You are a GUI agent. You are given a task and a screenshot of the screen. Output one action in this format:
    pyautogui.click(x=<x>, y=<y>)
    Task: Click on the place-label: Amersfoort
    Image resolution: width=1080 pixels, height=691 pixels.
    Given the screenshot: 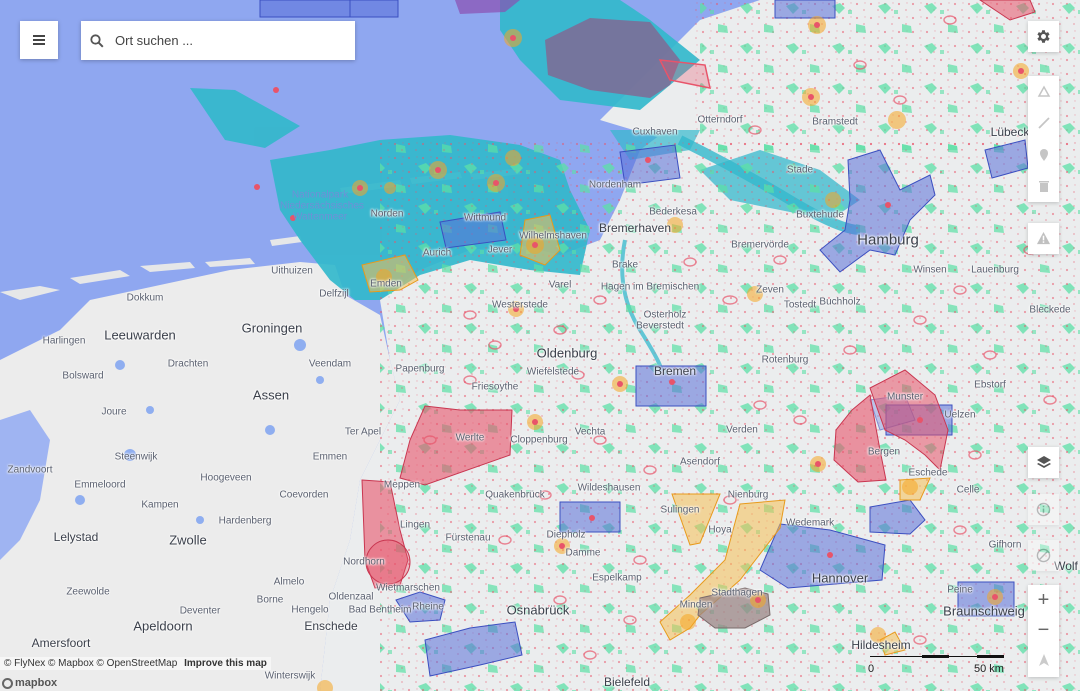 What is the action you would take?
    pyautogui.click(x=61, y=643)
    